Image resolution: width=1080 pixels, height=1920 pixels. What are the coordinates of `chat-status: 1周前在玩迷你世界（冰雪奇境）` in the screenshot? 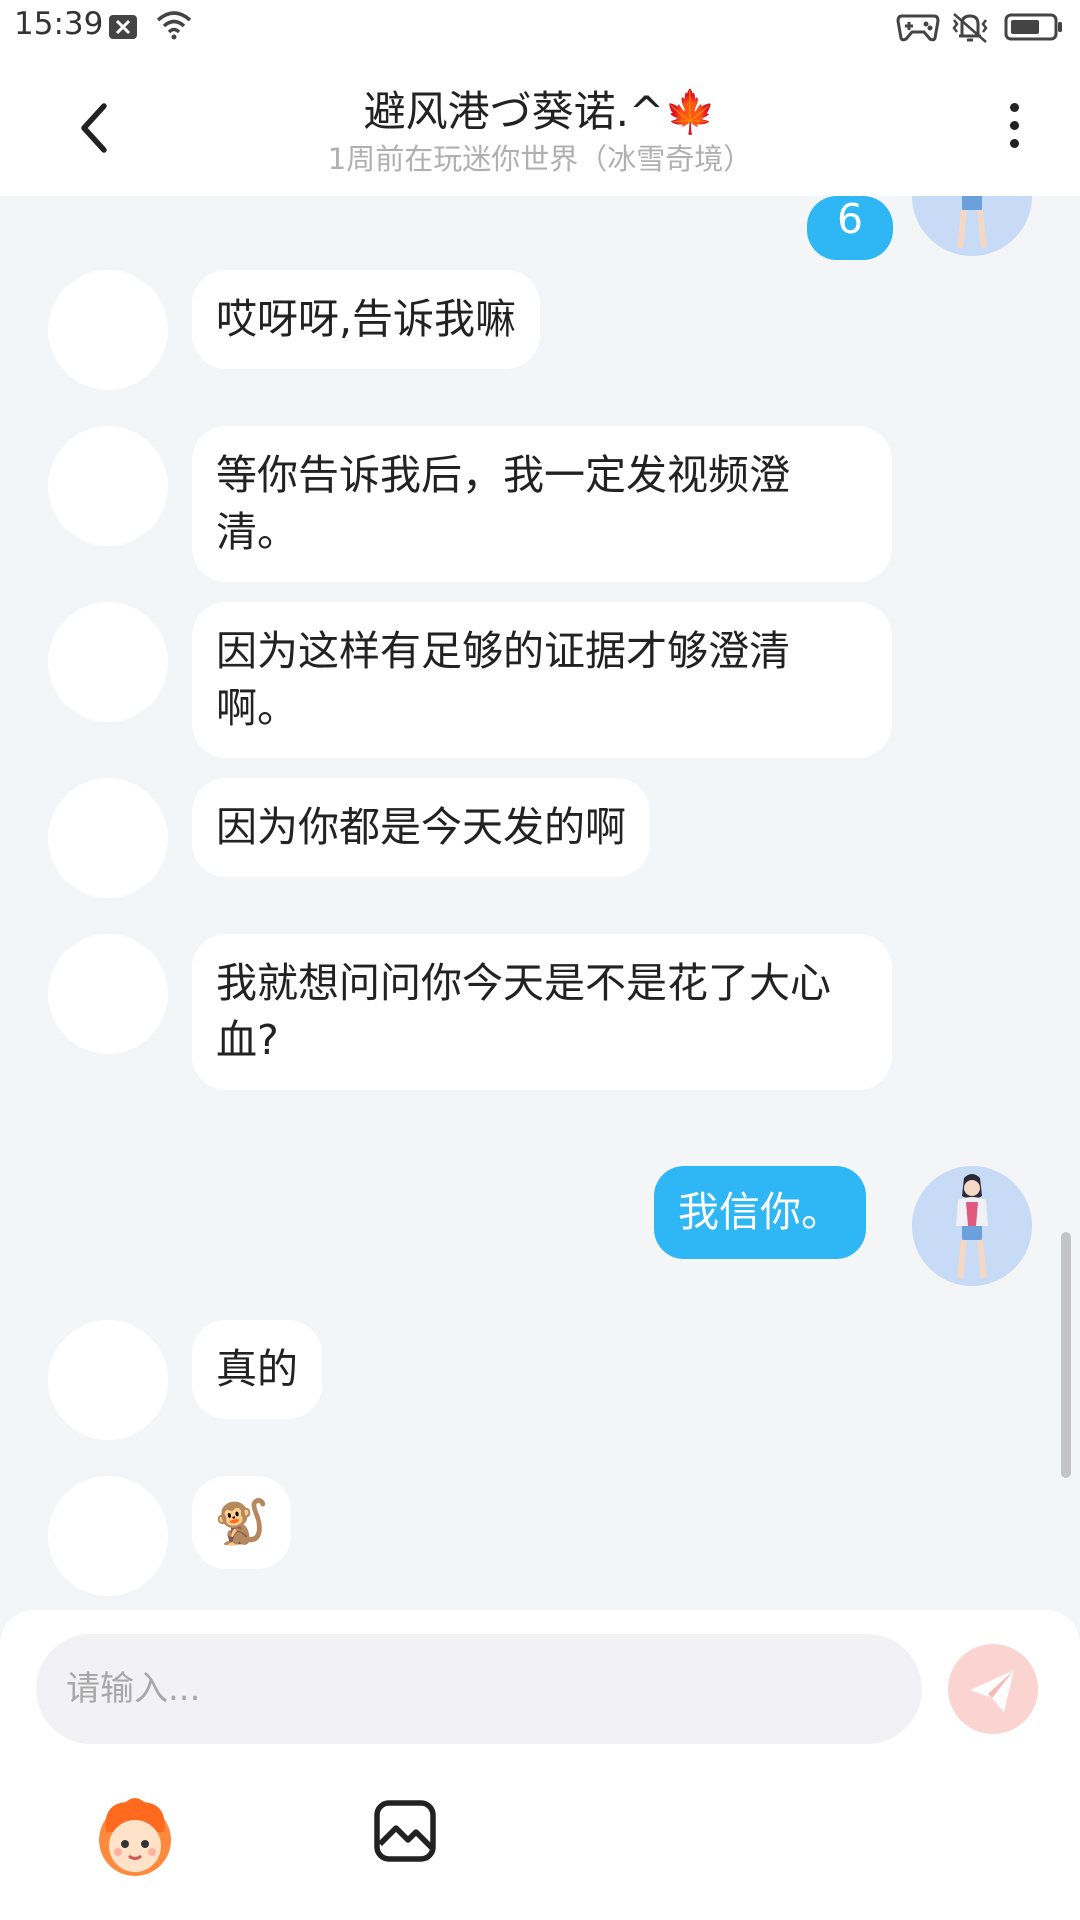 It's located at (540, 159).